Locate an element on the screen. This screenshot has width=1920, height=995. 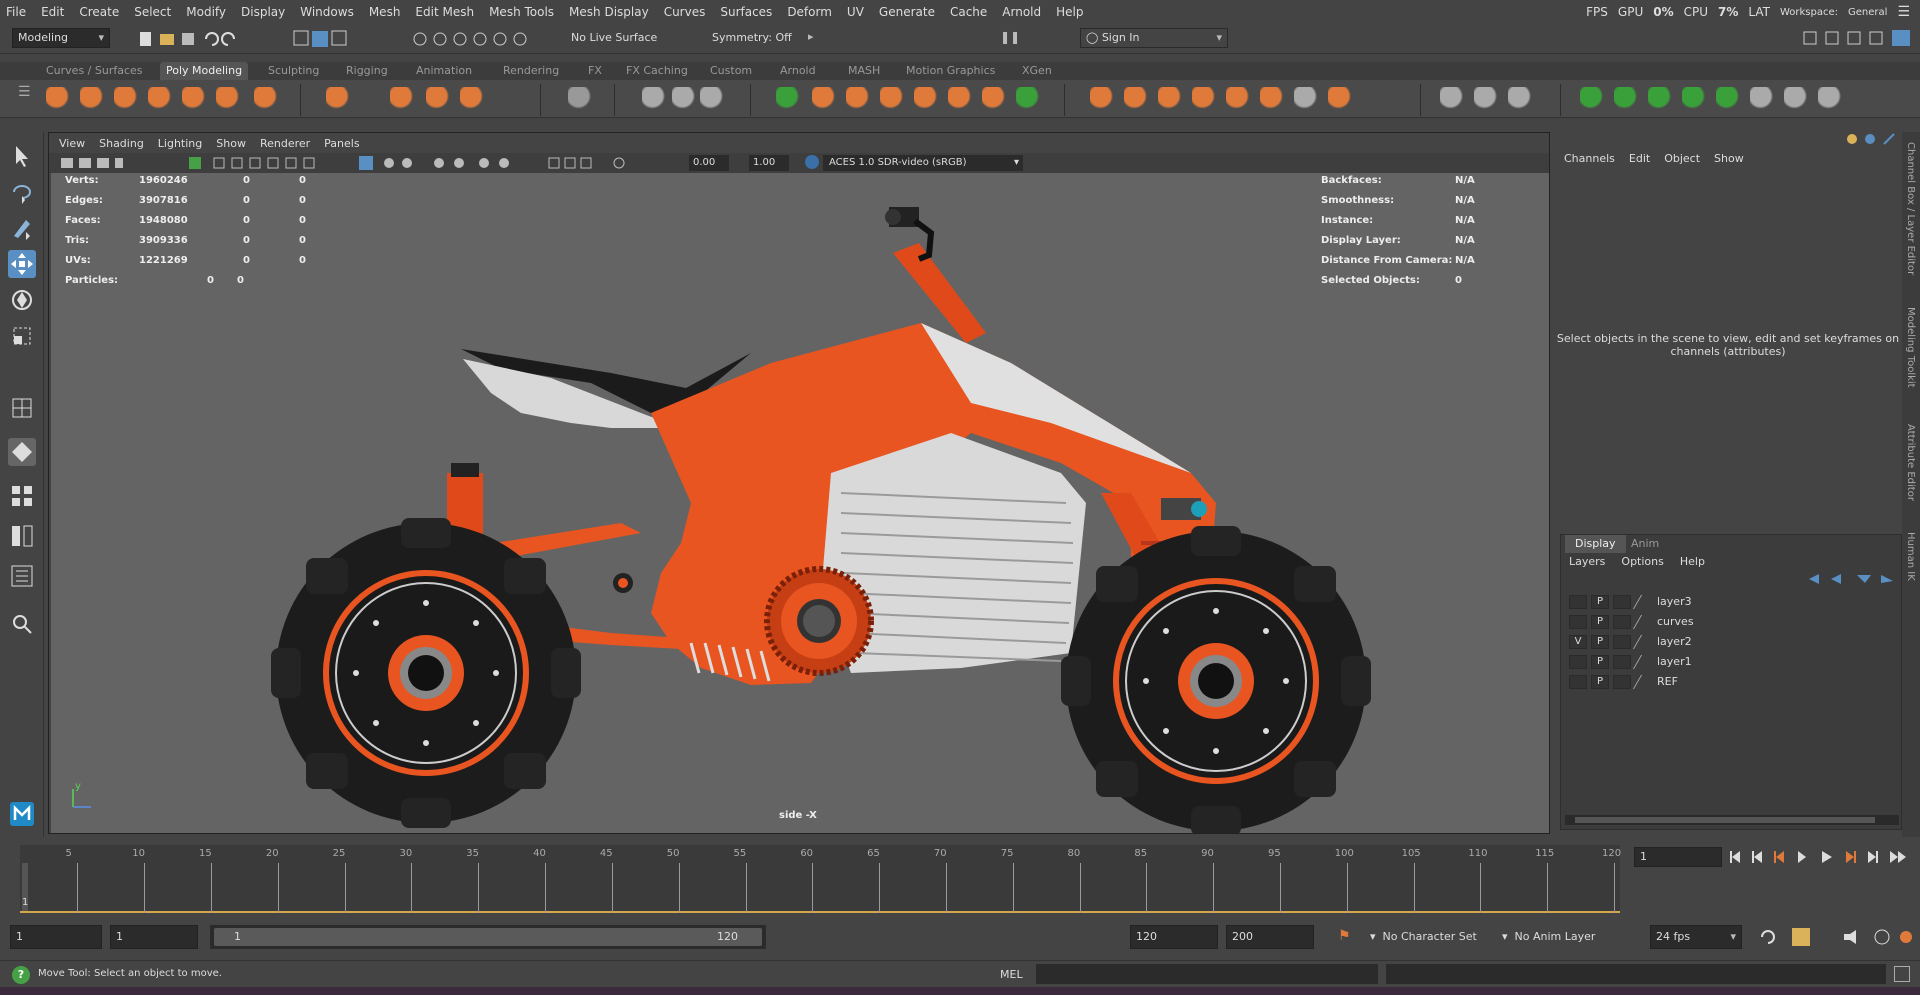
side-tab-attribute-editor: Attribute Editor is located at coordinates (1910, 462).